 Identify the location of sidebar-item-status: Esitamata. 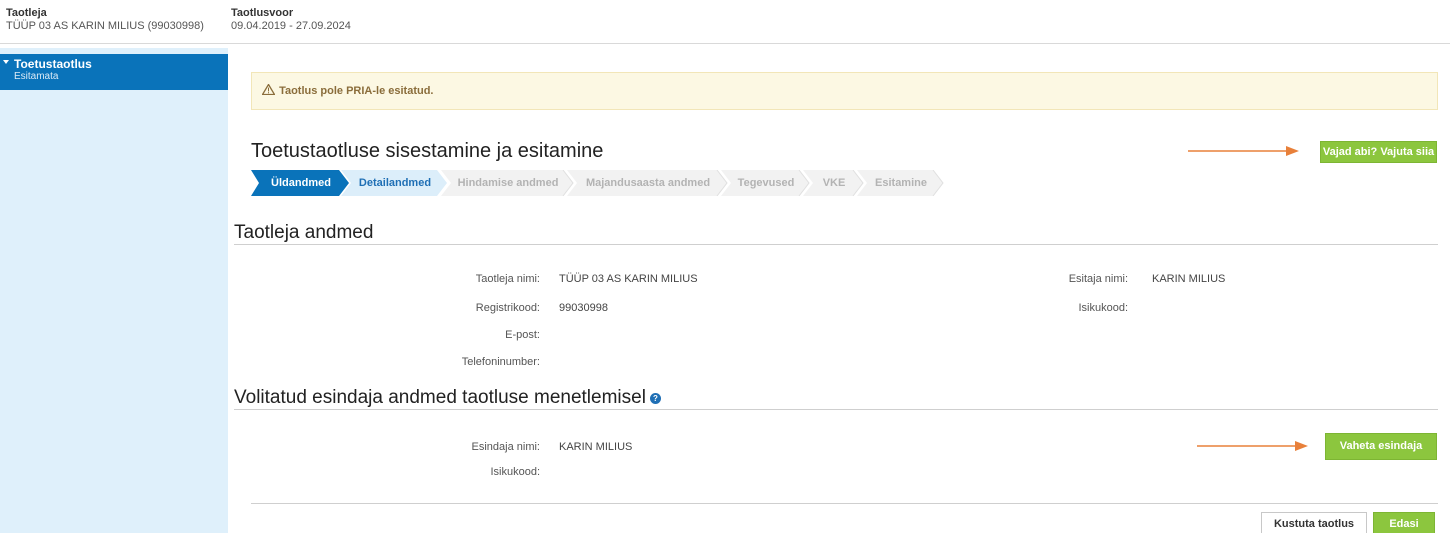
(36, 76).